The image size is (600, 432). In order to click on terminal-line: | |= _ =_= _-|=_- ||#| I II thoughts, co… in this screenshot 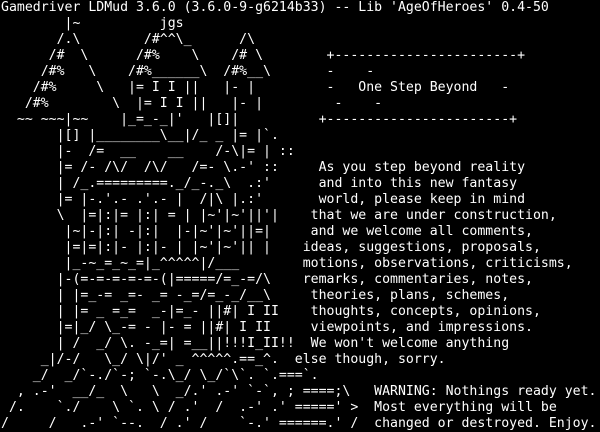, I will do `click(271, 311)`.